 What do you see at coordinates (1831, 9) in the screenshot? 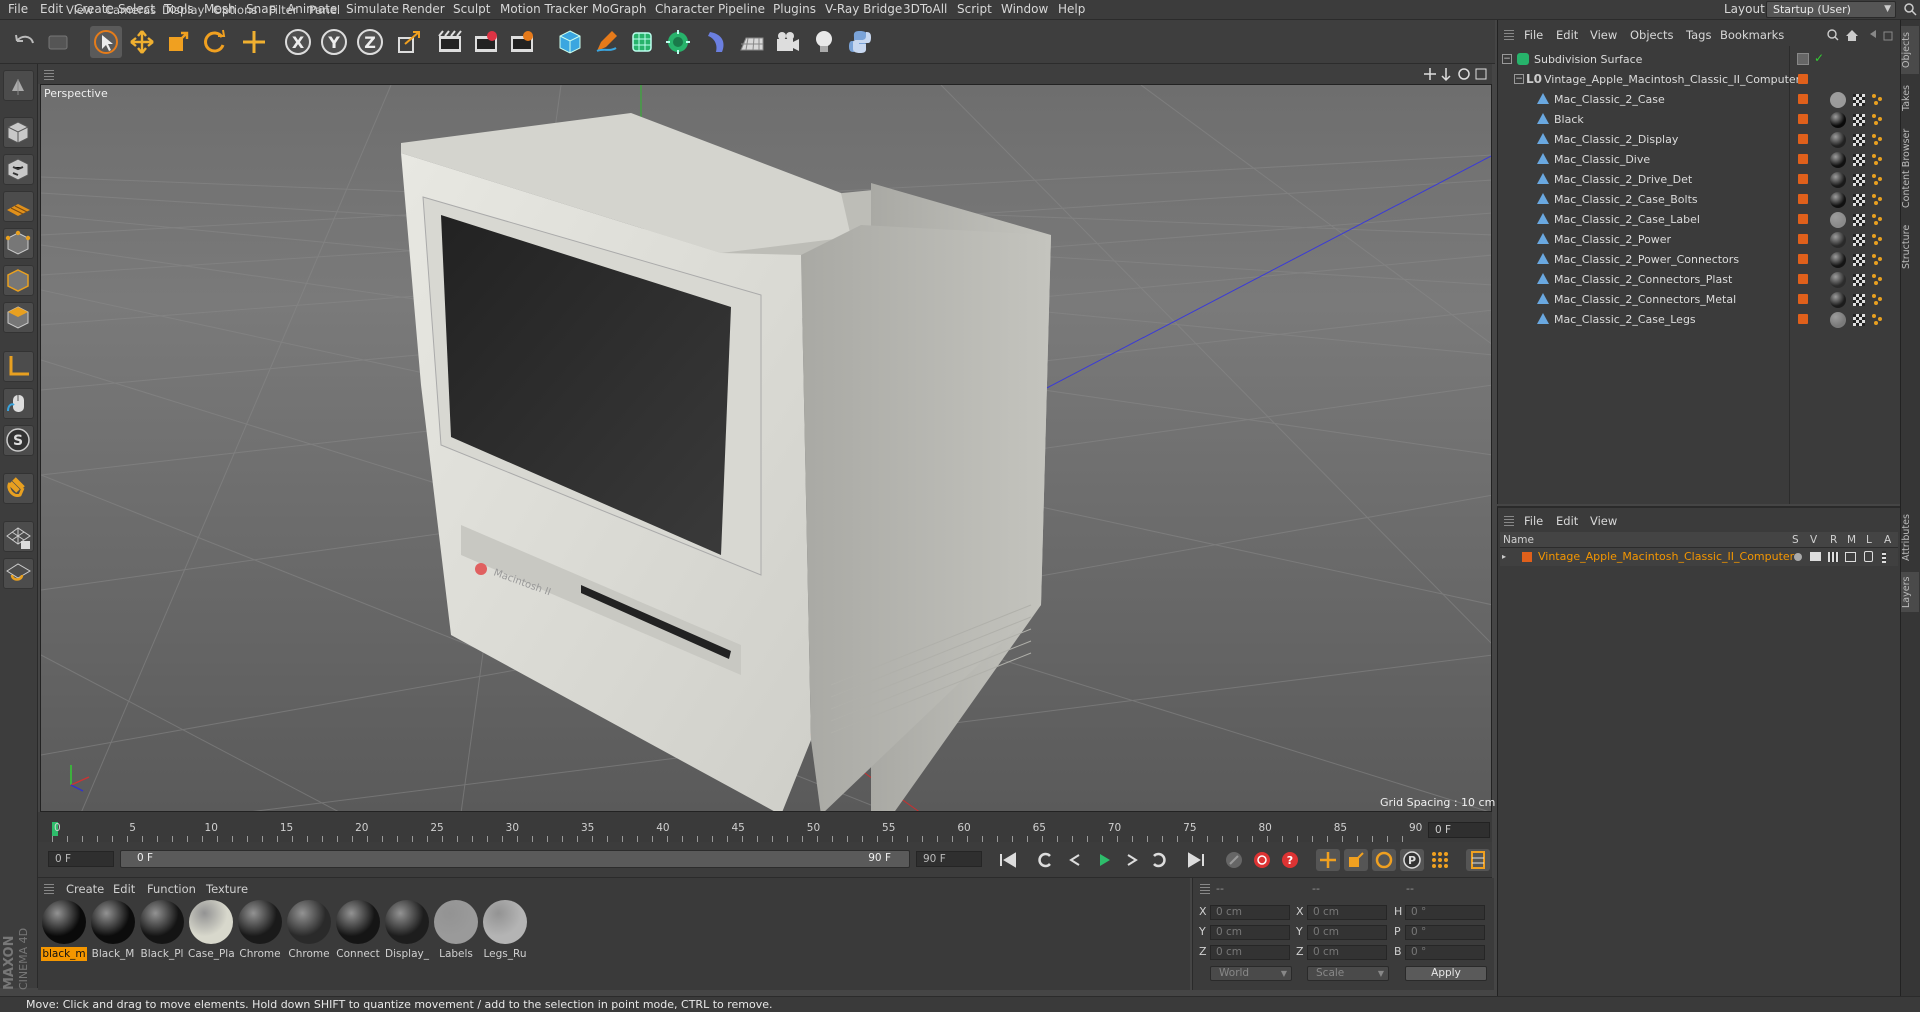
I see `layout-select: Startup (User) ▼` at bounding box center [1831, 9].